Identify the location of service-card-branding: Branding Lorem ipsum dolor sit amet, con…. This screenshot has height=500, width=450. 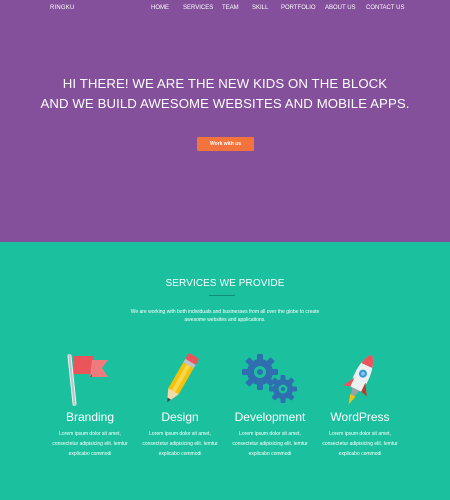
(90, 405).